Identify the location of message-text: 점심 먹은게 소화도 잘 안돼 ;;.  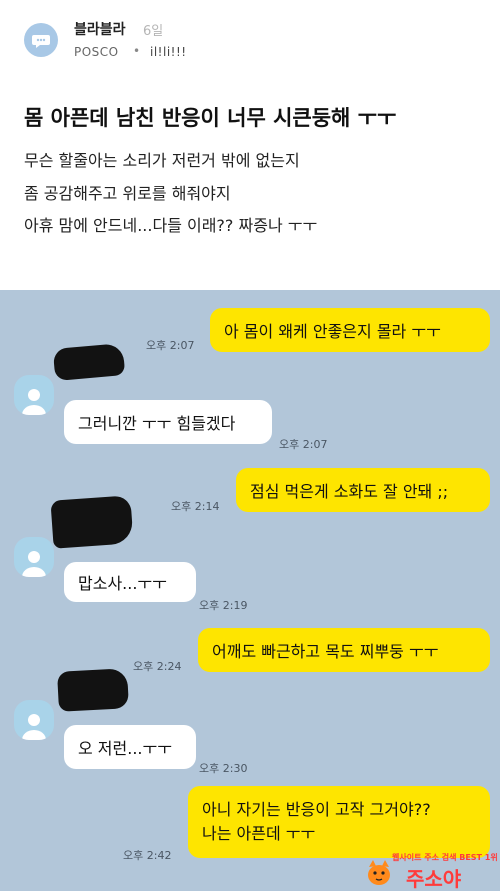
(349, 491).